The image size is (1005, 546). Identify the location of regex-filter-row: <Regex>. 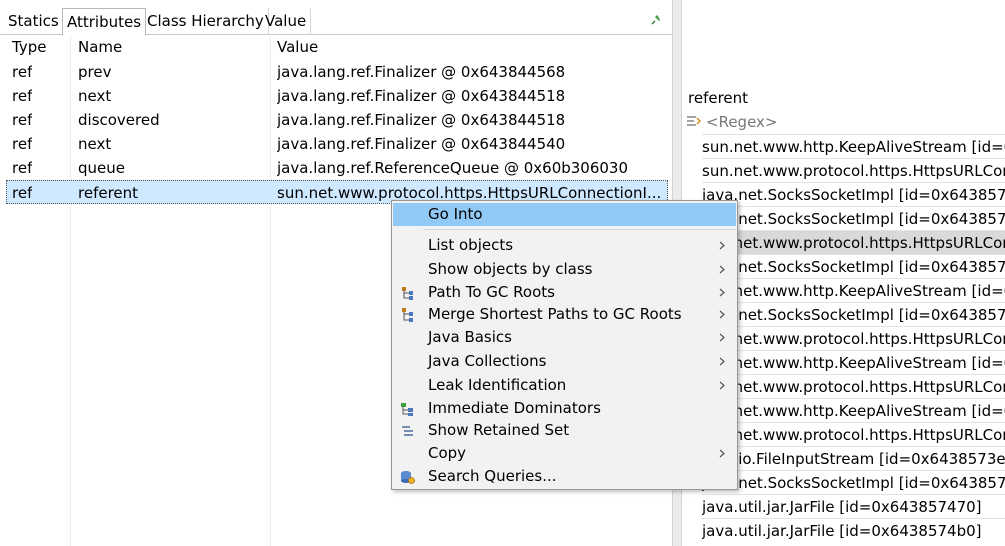
(843, 122).